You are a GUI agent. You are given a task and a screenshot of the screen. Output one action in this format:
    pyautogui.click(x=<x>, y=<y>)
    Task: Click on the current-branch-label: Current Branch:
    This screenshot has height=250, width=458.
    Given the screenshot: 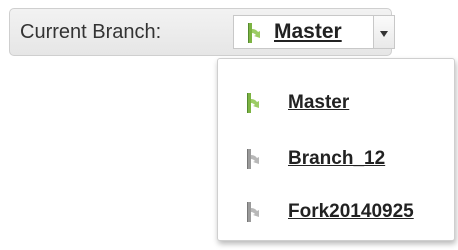 What is the action you would take?
    pyautogui.click(x=91, y=32)
    